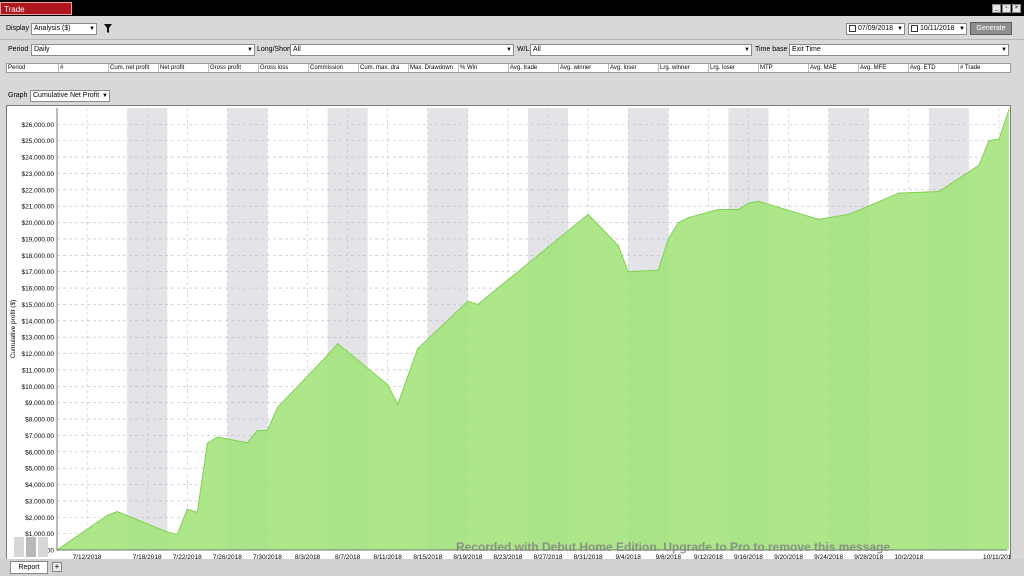 The image size is (1024, 576). What do you see at coordinates (39, 436) in the screenshot?
I see `y-tick-label: $7,000.00` at bounding box center [39, 436].